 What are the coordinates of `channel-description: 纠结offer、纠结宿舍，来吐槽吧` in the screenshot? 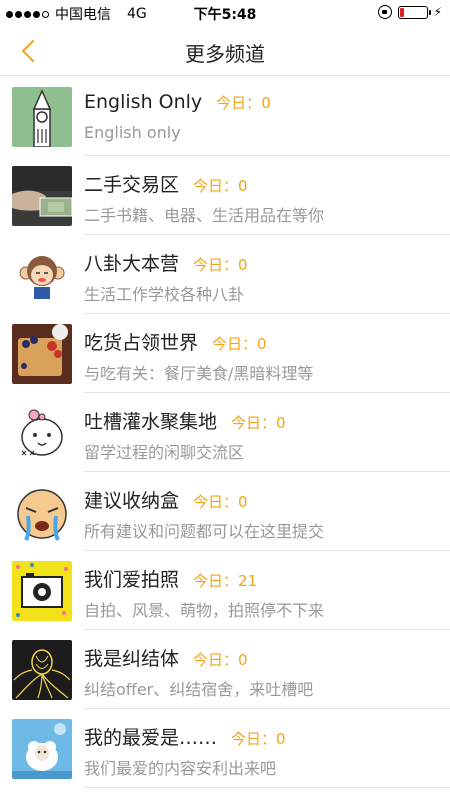 It's located at (199, 689).